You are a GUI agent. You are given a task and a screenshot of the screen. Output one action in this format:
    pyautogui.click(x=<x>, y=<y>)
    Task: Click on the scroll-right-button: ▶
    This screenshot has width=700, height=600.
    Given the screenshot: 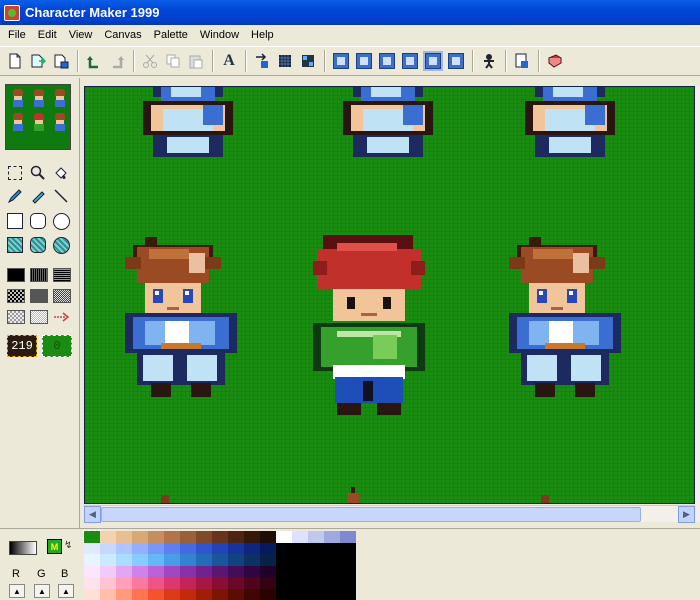 What is the action you would take?
    pyautogui.click(x=686, y=514)
    